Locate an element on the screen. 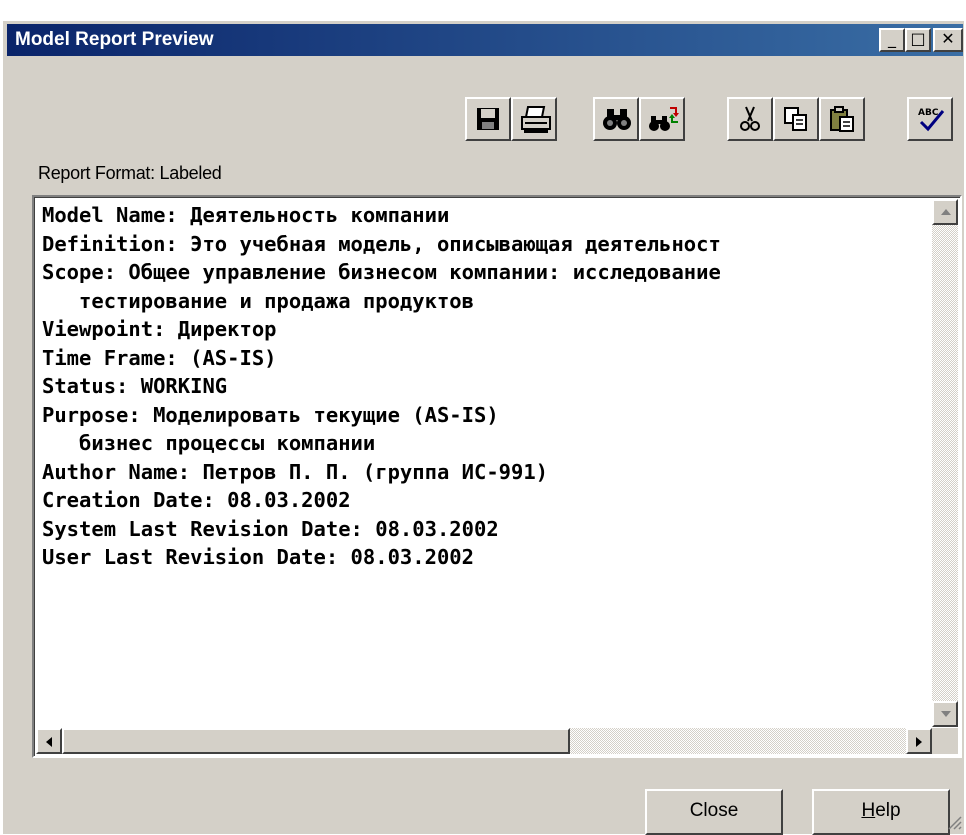 This screenshot has height=835, width=966. scroll-up-button is located at coordinates (945, 212).